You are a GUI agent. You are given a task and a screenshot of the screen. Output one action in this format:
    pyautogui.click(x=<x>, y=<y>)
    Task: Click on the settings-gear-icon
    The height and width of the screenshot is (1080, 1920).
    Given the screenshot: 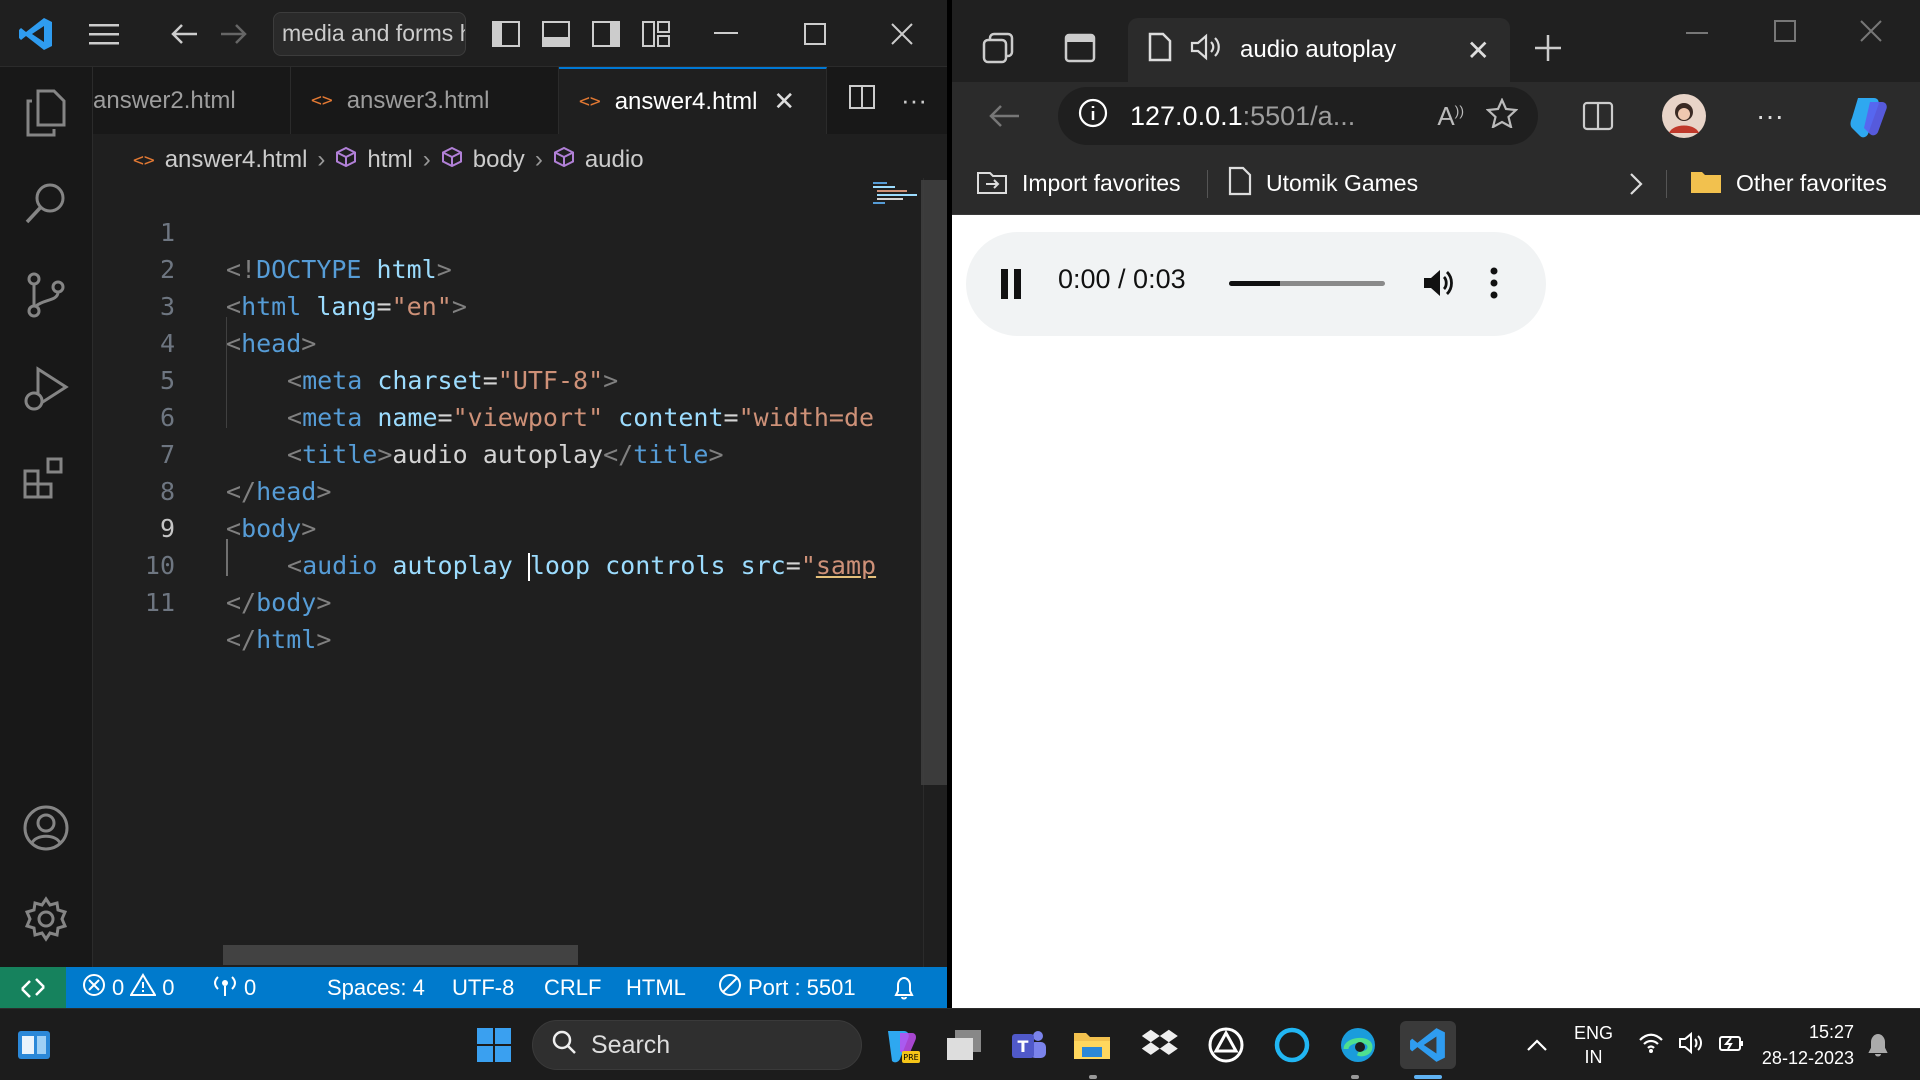 What is the action you would take?
    pyautogui.click(x=46, y=919)
    